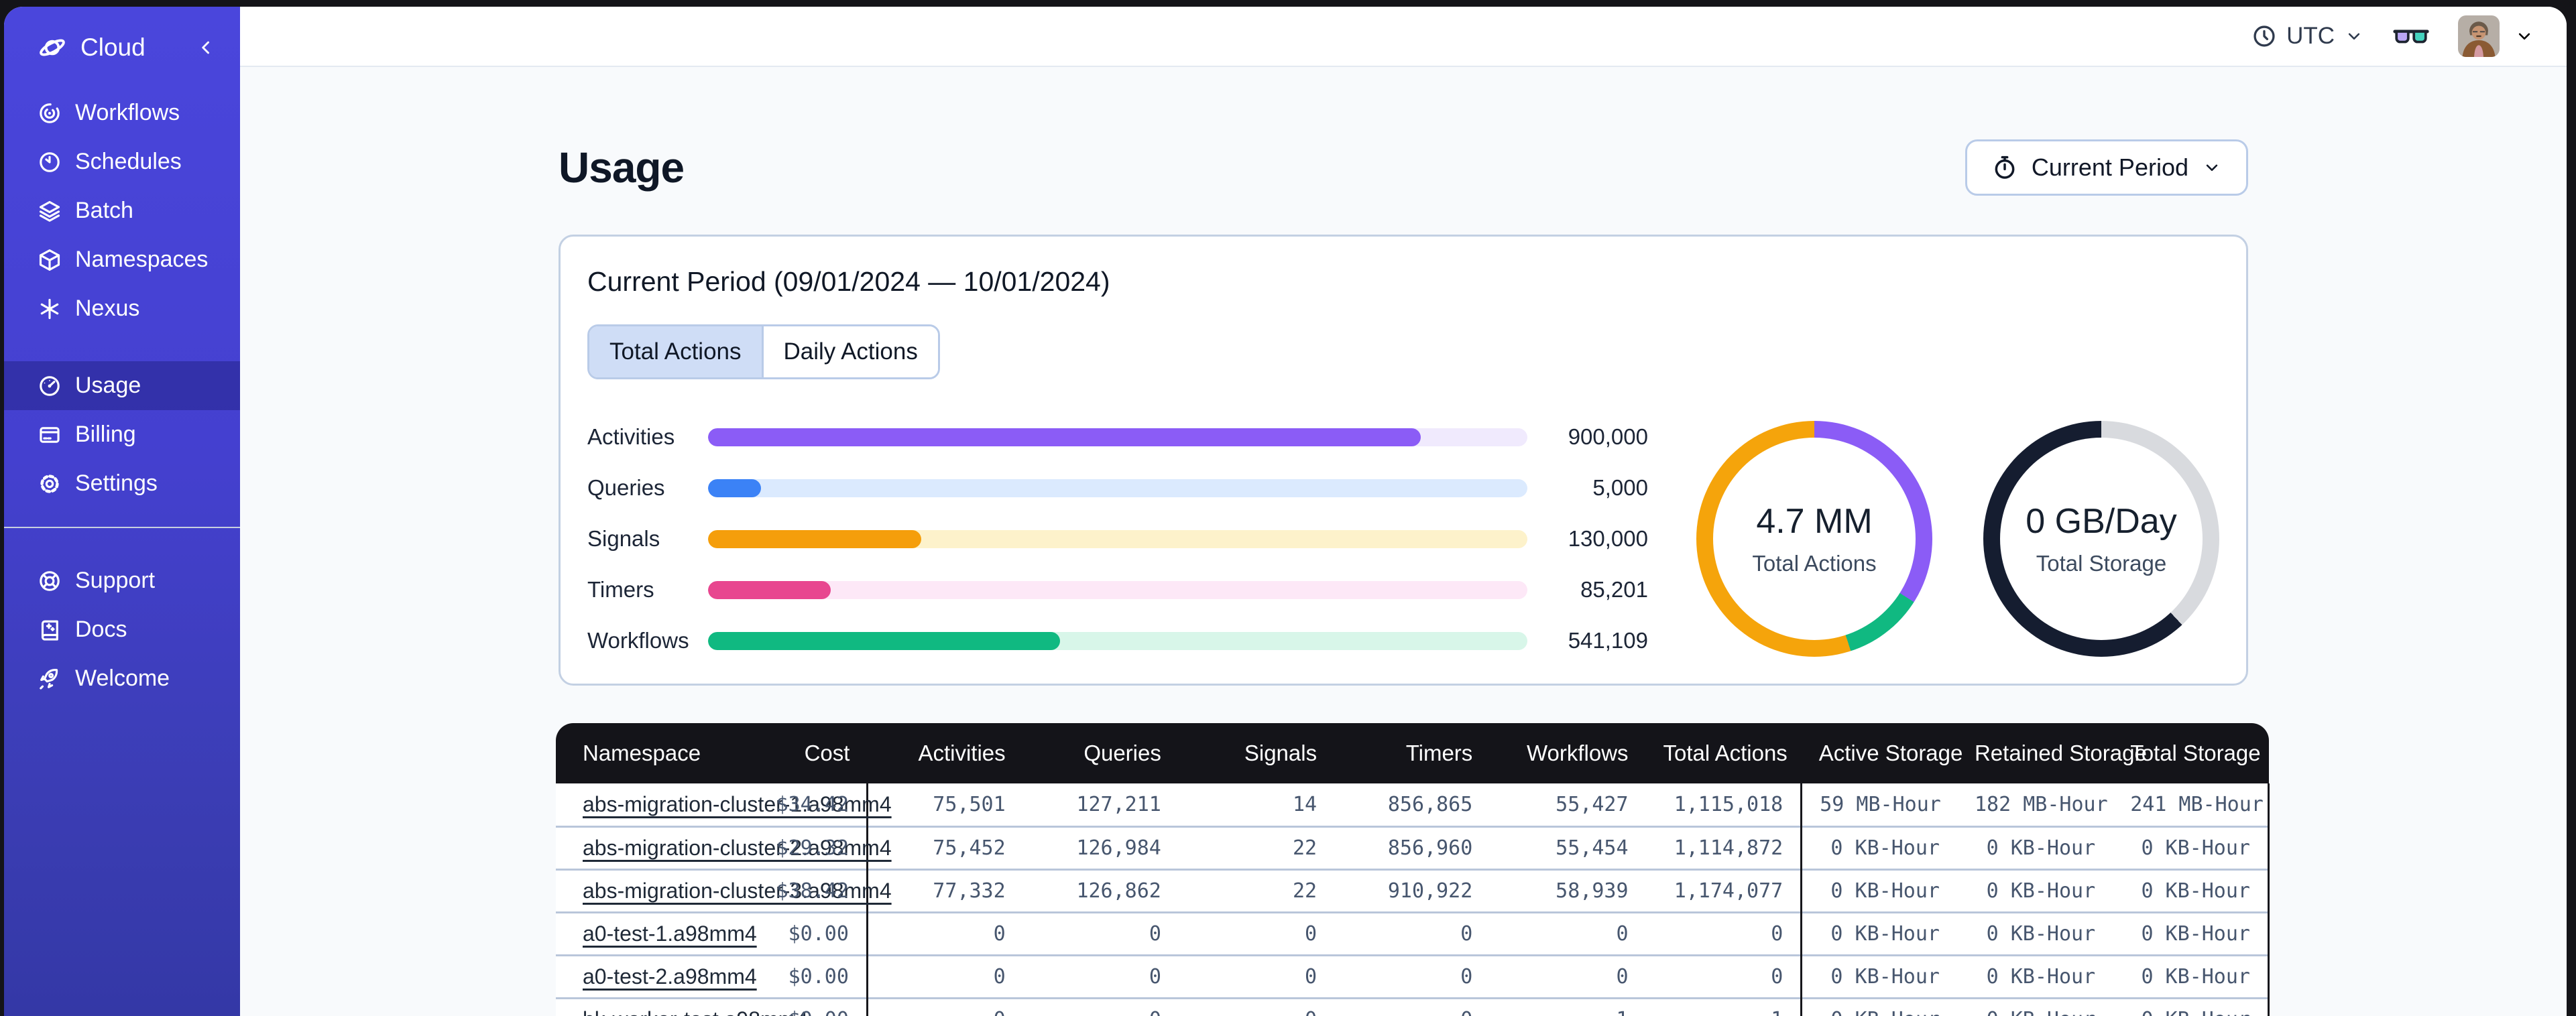 The height and width of the screenshot is (1016, 2576). Describe the element at coordinates (622, 167) in the screenshot. I see `page-title: Usage` at that location.